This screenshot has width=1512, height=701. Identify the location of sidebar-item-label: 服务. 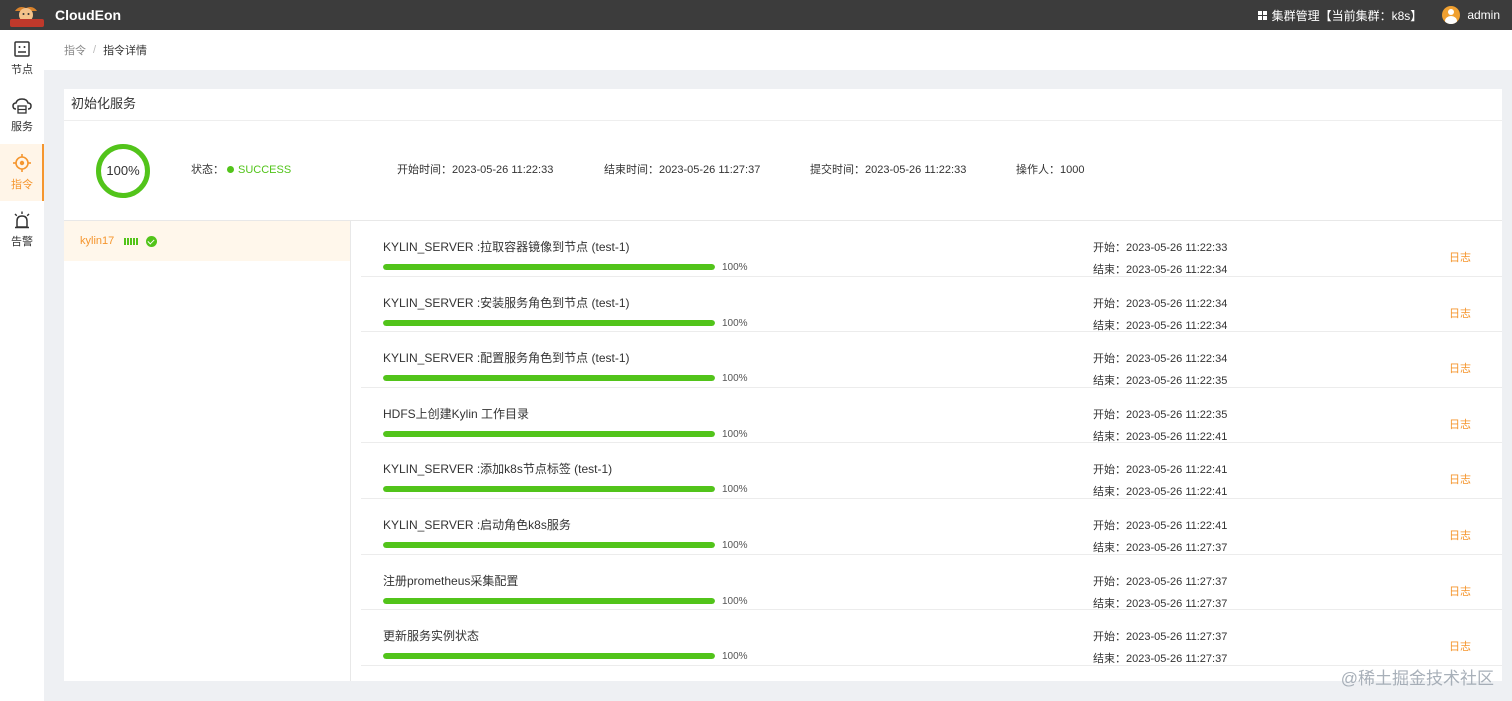
(22, 127).